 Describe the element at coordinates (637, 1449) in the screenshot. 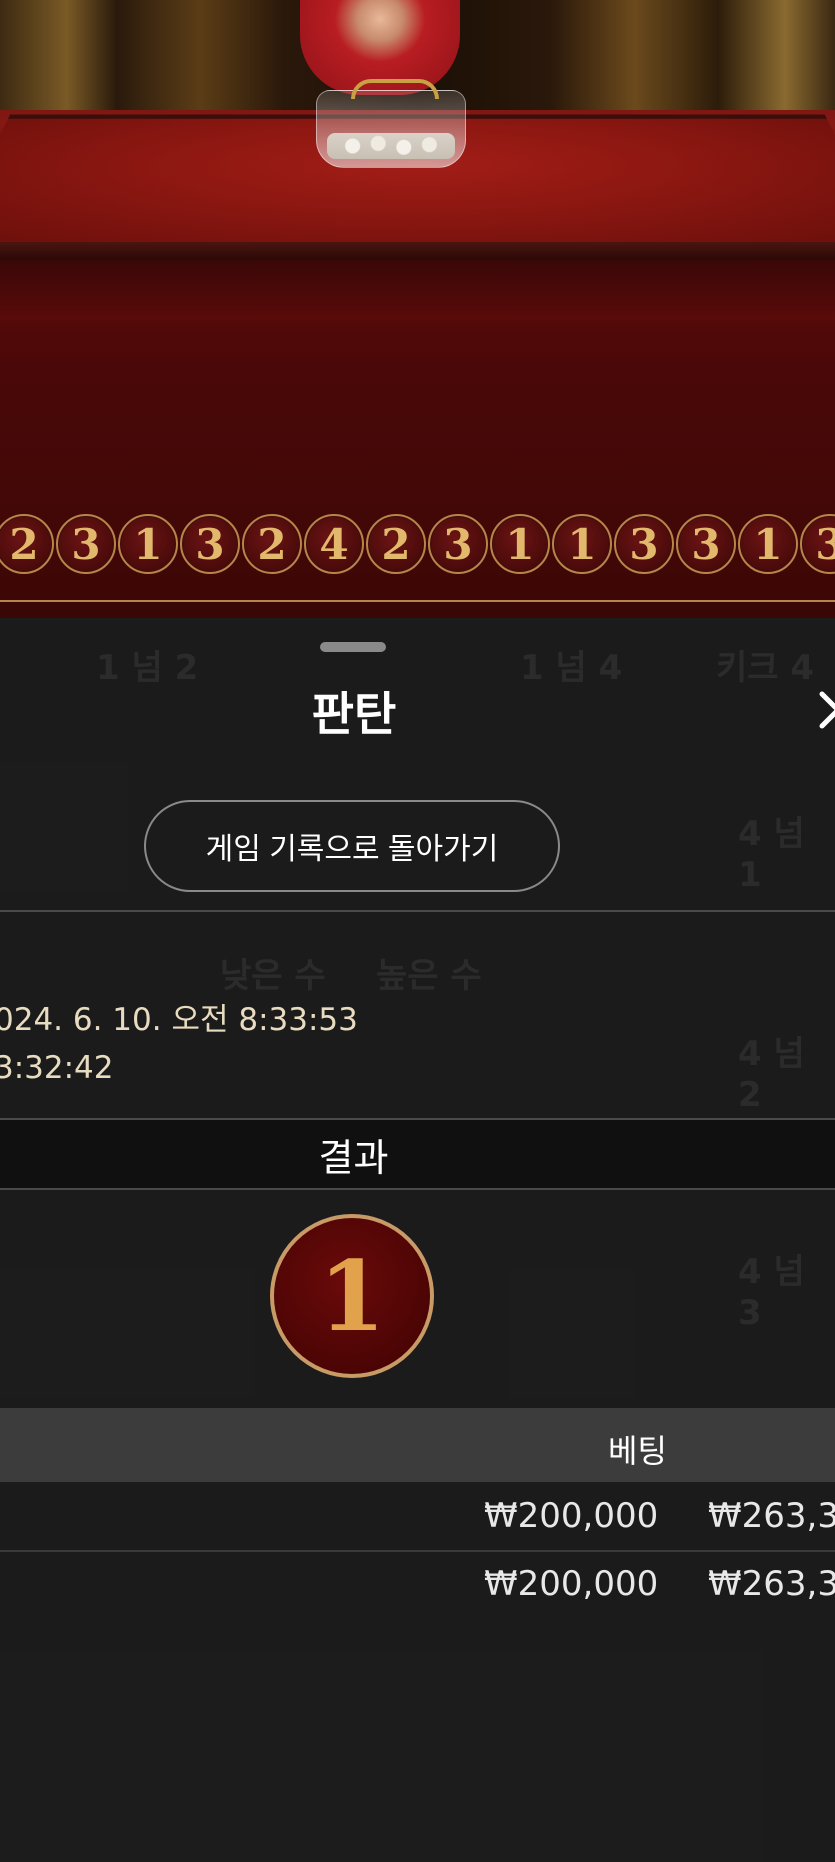

I see `bet-column-header: 베팅` at that location.